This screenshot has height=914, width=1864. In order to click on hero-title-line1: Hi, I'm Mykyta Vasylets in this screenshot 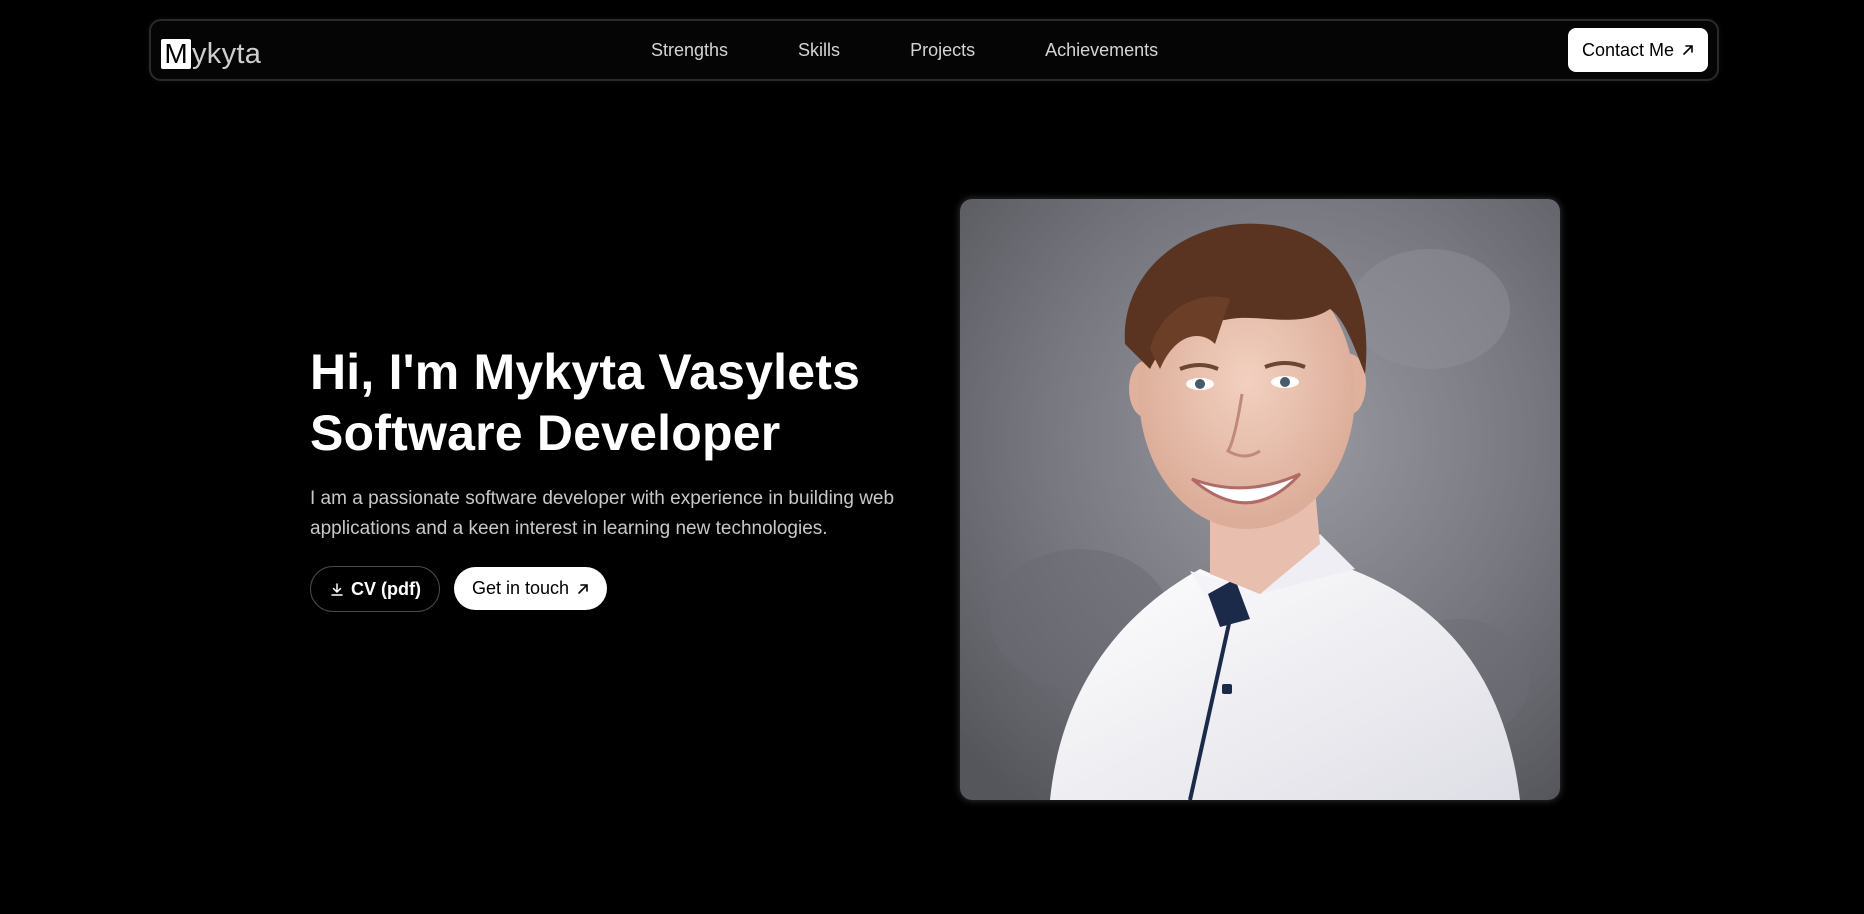, I will do `click(585, 372)`.